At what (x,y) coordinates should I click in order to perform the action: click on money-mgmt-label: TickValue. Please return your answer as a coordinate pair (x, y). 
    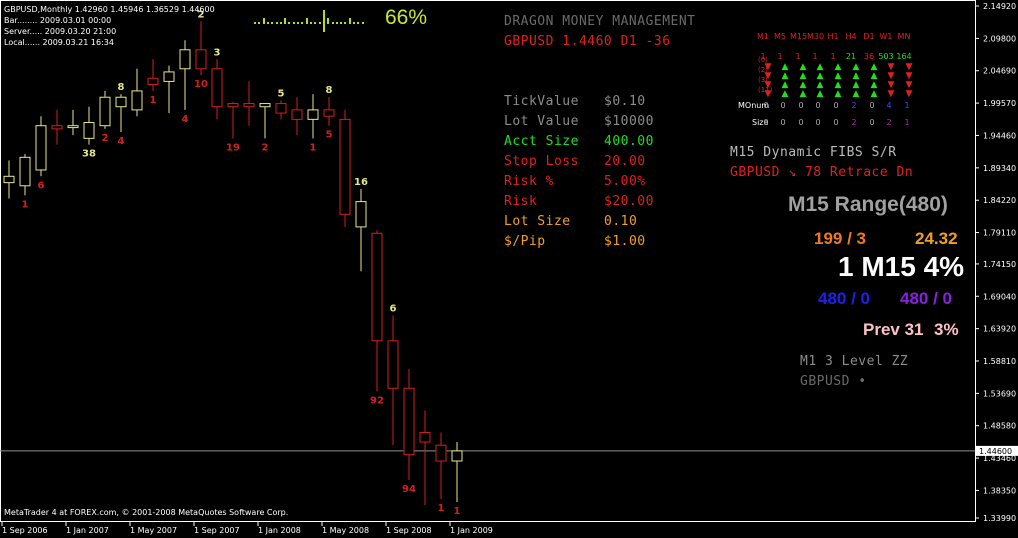
    Looking at the image, I should click on (541, 101).